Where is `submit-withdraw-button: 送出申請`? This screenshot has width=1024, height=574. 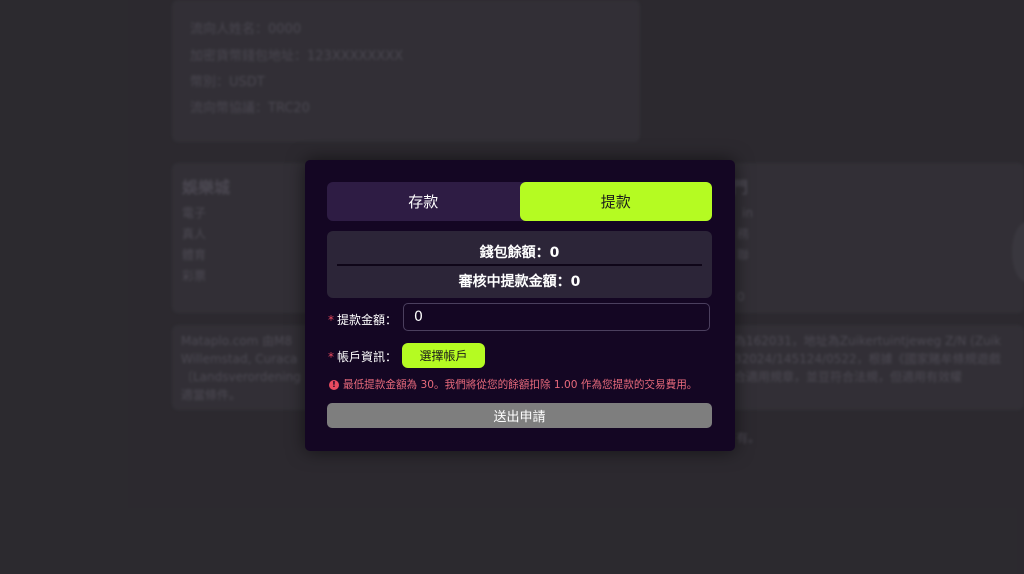 submit-withdraw-button: 送出申請 is located at coordinates (519, 415).